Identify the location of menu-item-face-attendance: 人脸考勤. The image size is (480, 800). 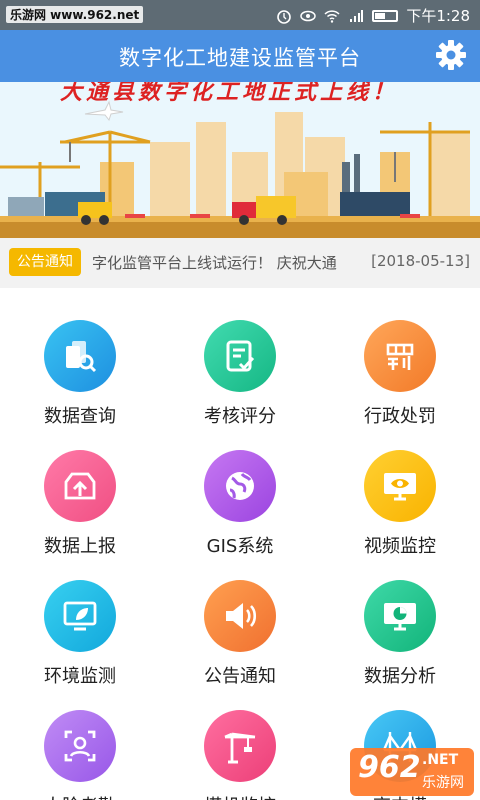
(80, 740).